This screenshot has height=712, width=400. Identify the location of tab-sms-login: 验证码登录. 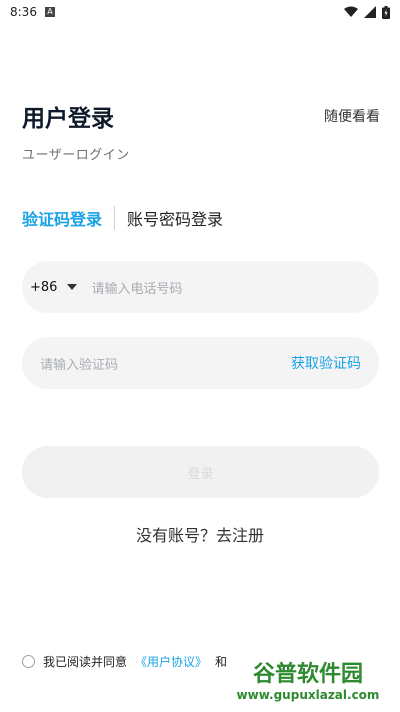
(62, 218).